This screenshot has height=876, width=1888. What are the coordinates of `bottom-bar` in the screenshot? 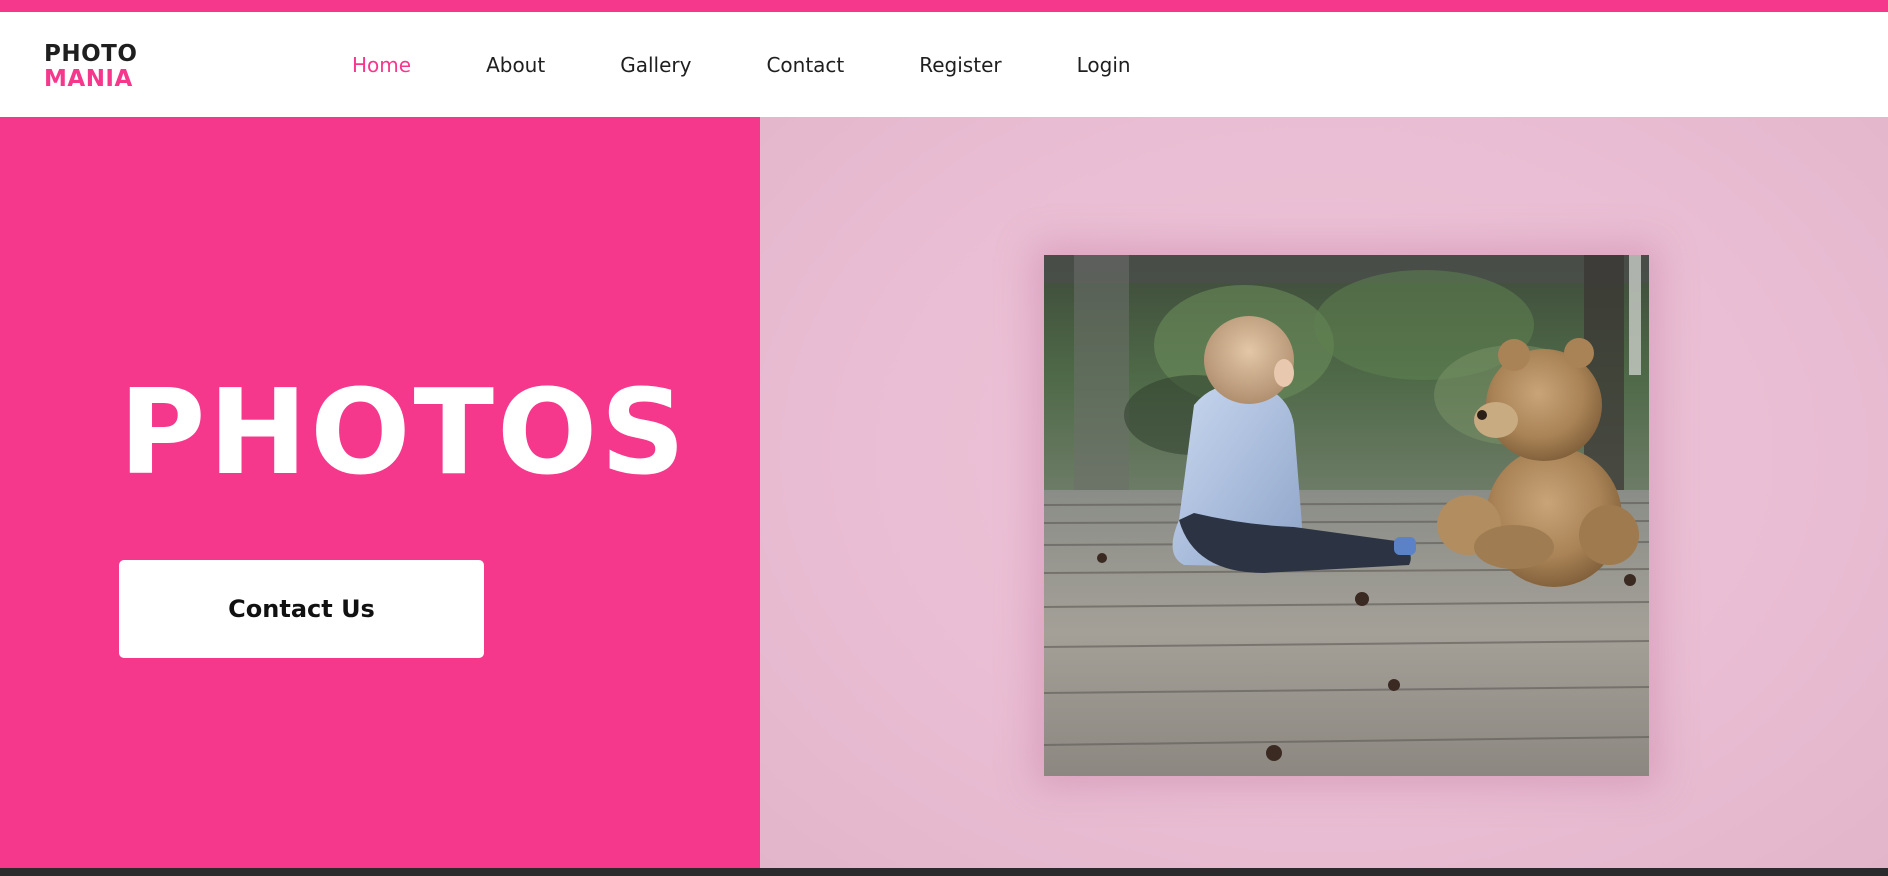 It's located at (944, 872).